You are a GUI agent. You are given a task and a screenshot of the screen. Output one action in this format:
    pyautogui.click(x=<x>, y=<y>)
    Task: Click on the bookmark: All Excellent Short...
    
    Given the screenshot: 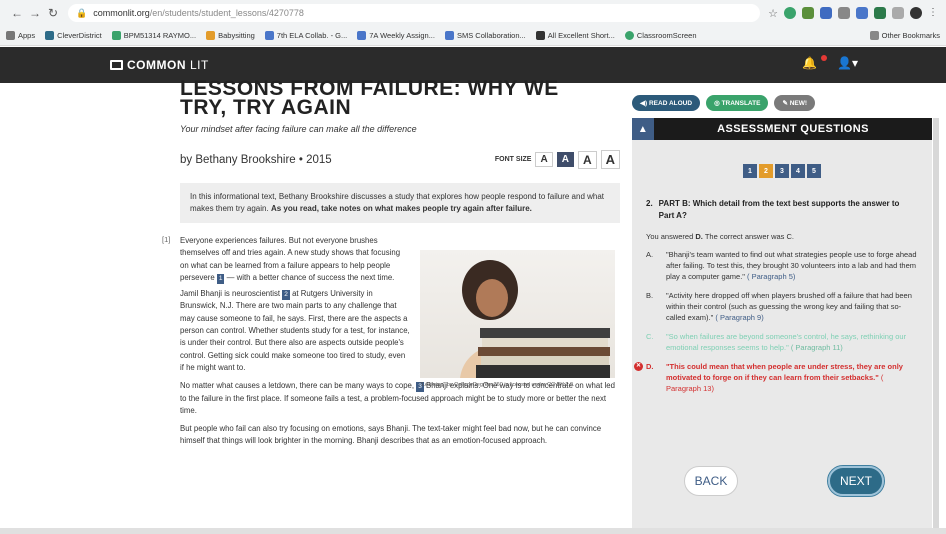 What is the action you would take?
    pyautogui.click(x=575, y=35)
    